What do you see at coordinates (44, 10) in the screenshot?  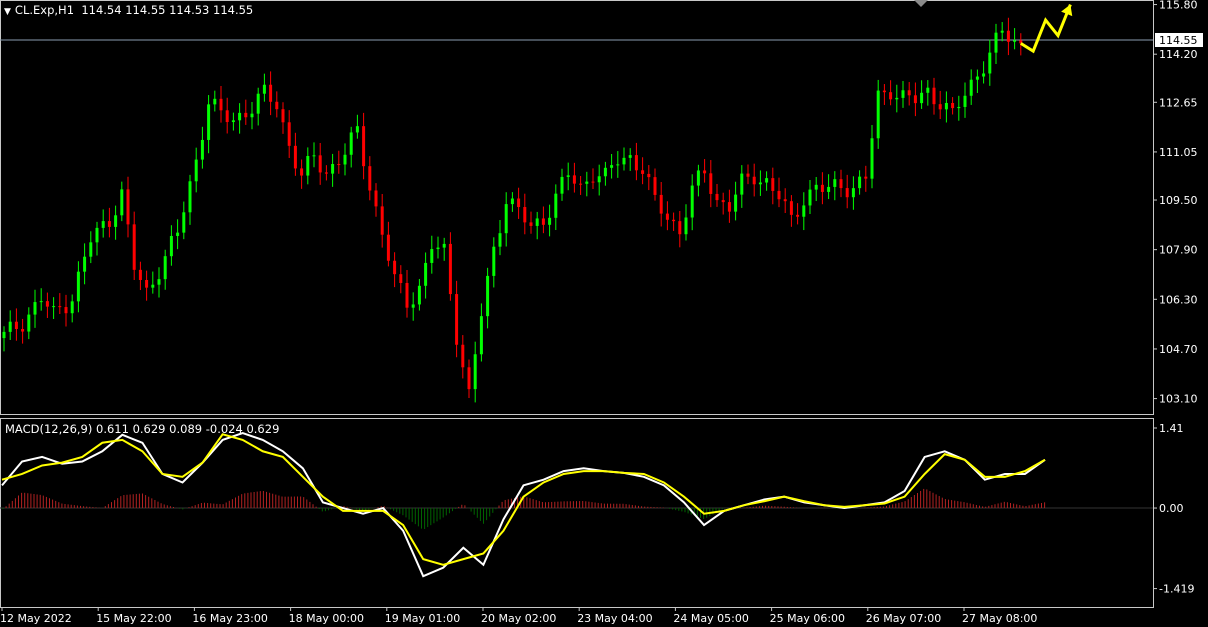 I see `symbol-label: CL.Exp,H1` at bounding box center [44, 10].